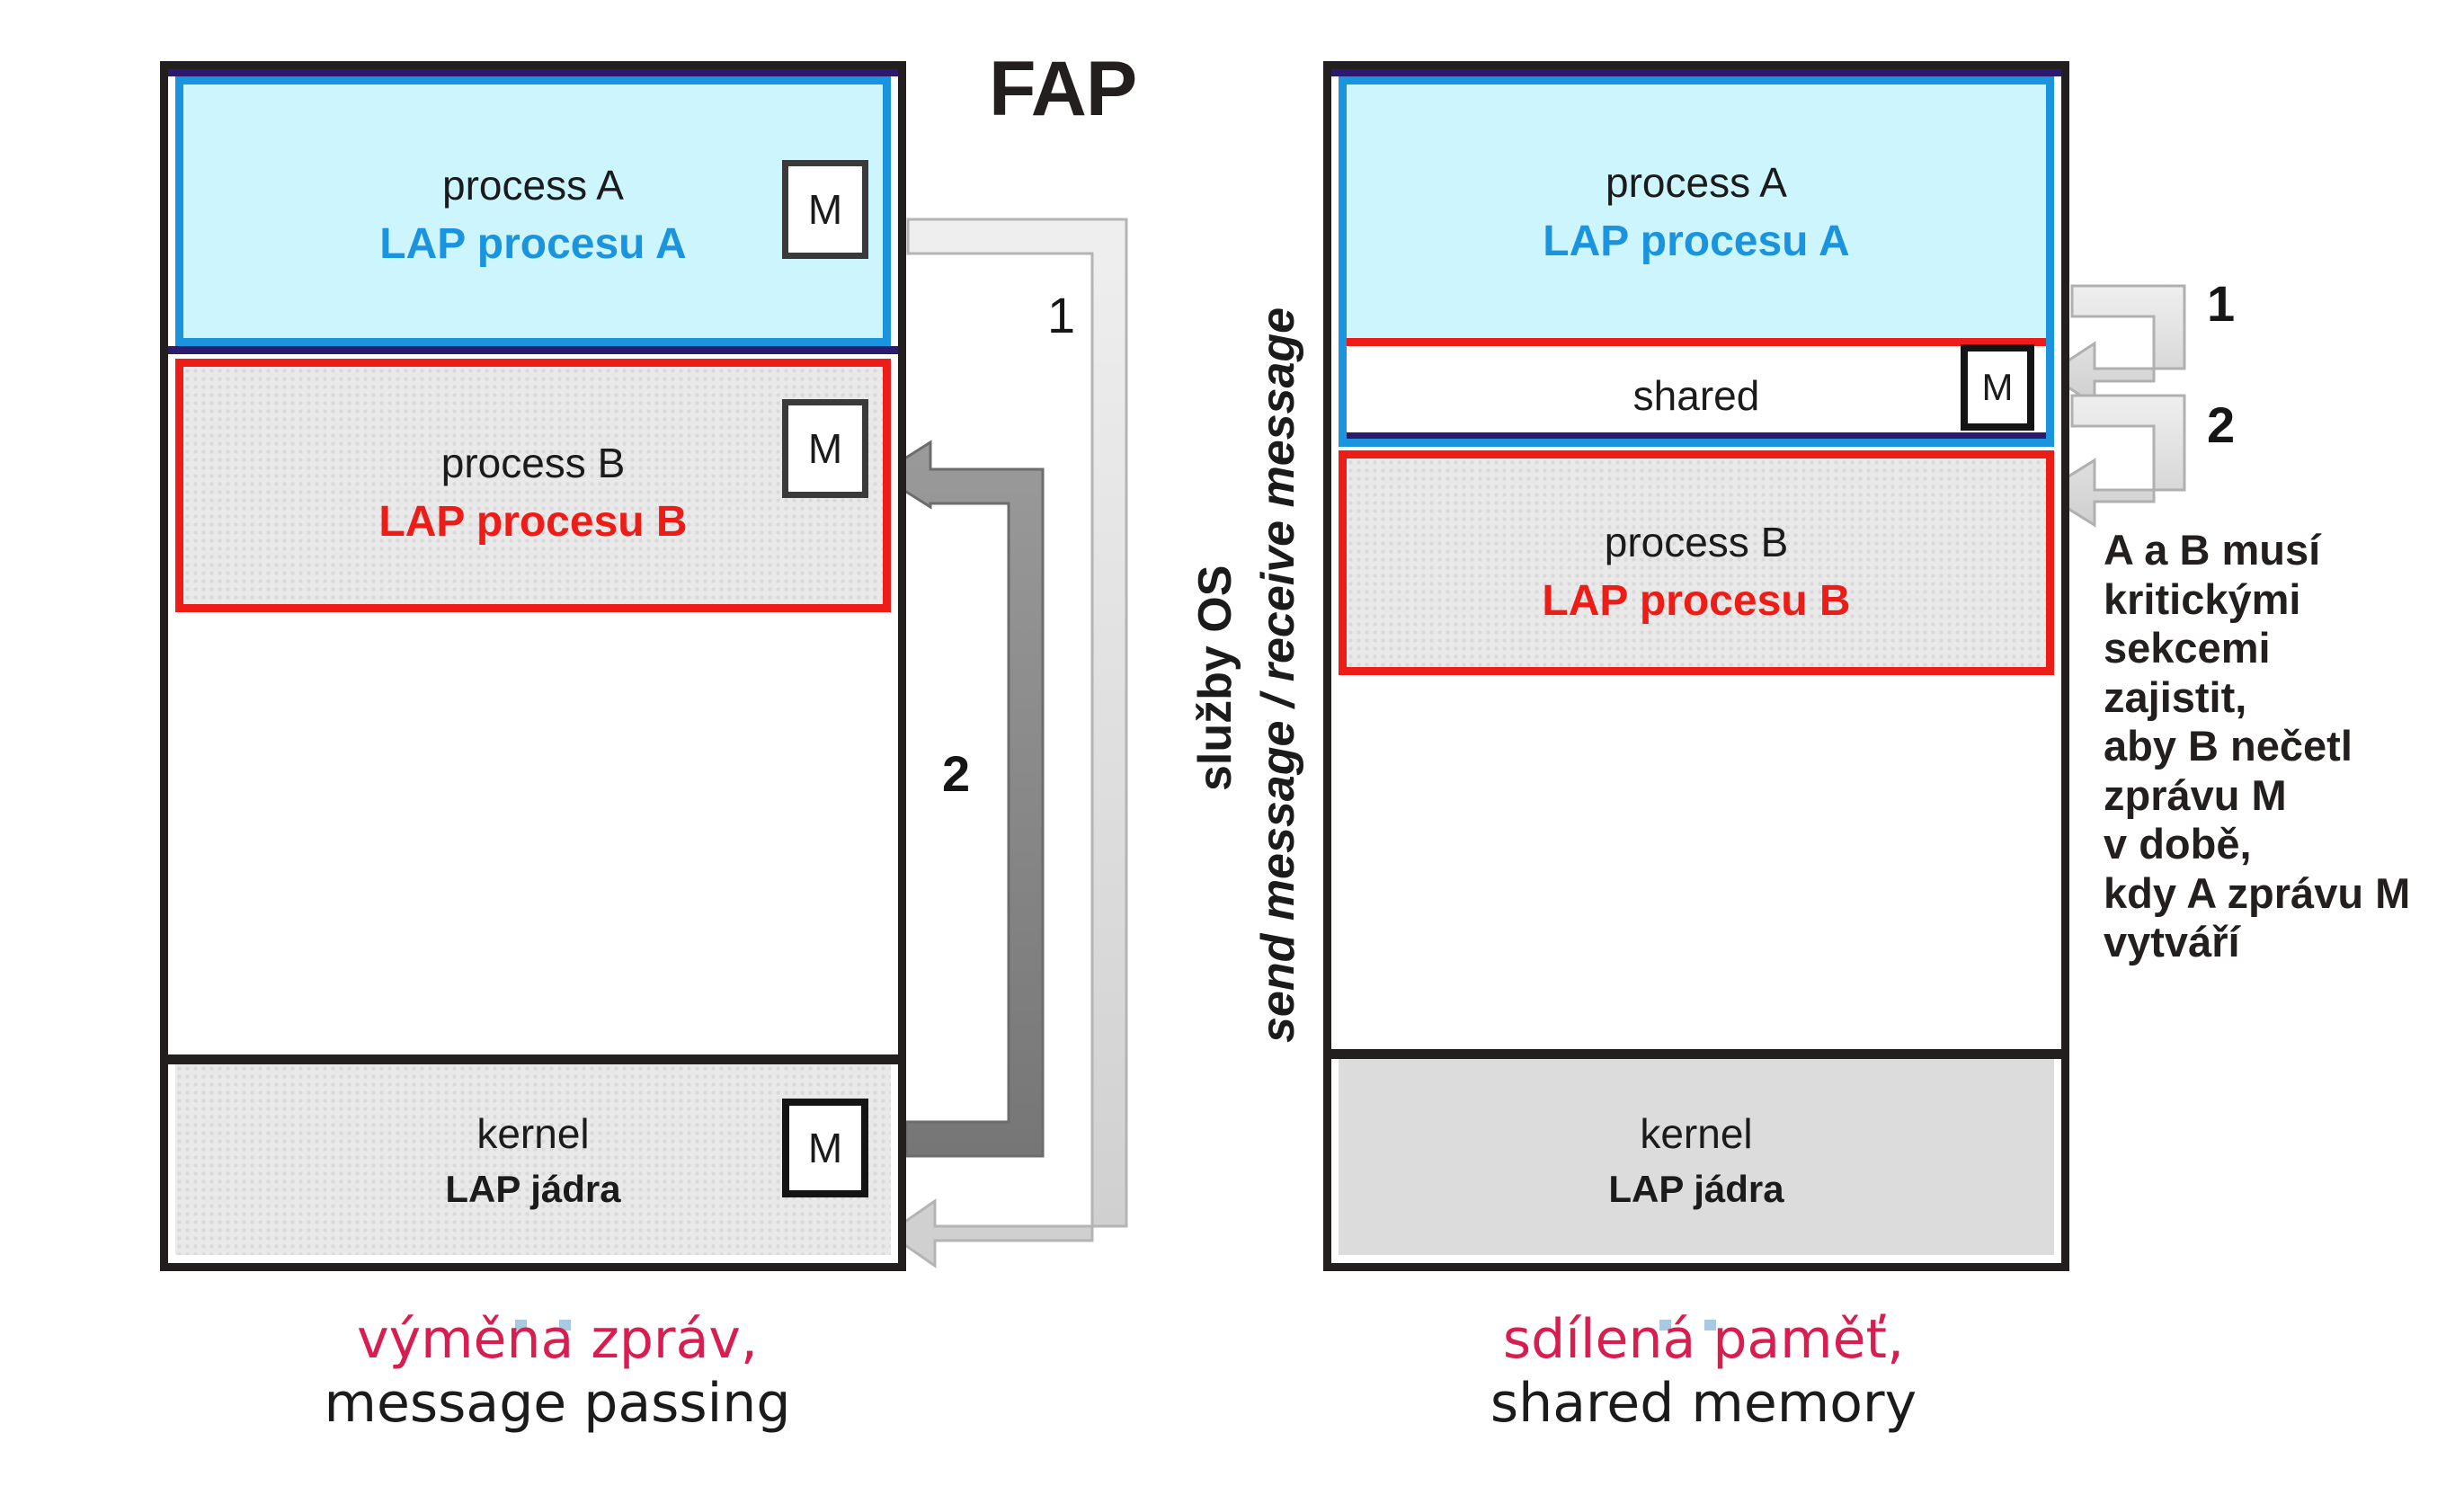 The image size is (2464, 1486). What do you see at coordinates (1704, 1403) in the screenshot?
I see `caption-right-en: shared memory` at bounding box center [1704, 1403].